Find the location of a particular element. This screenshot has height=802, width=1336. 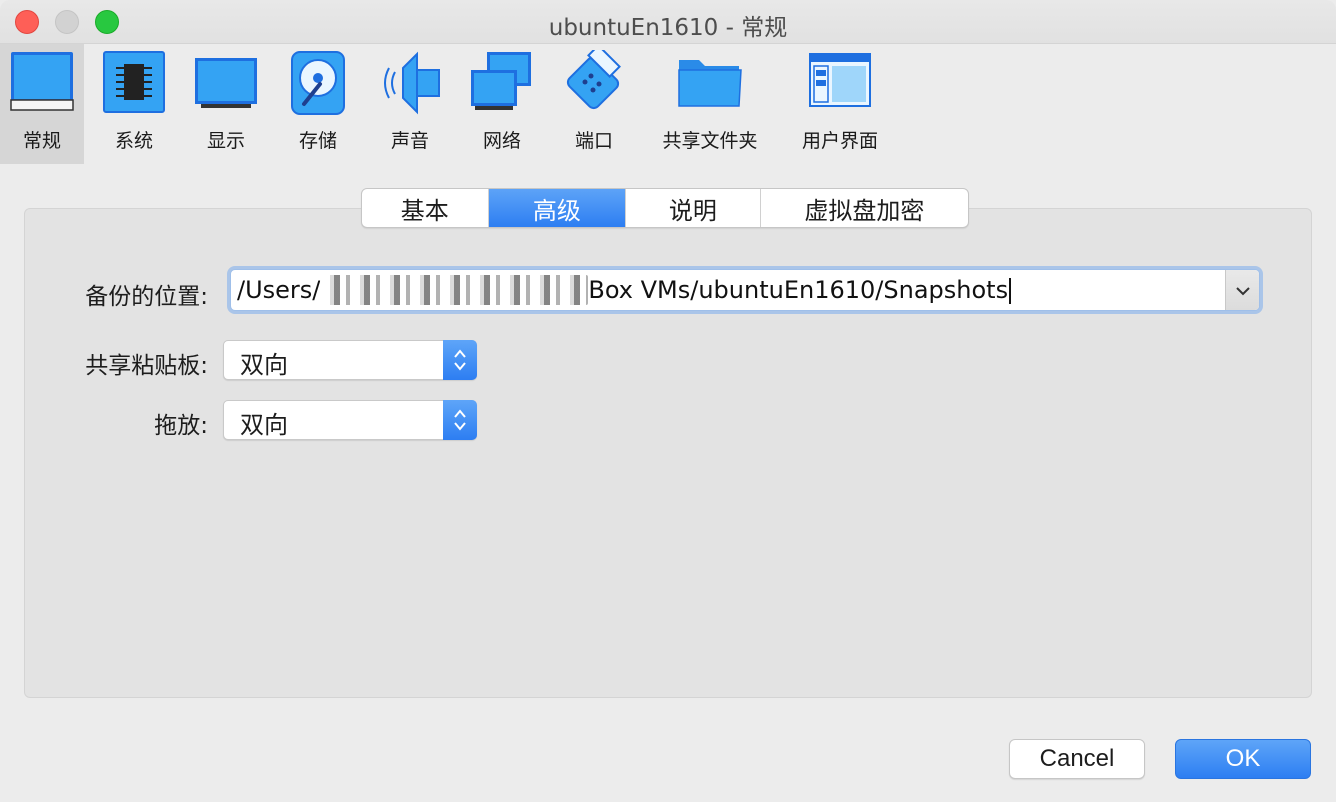

ok-button: OK is located at coordinates (1243, 759).